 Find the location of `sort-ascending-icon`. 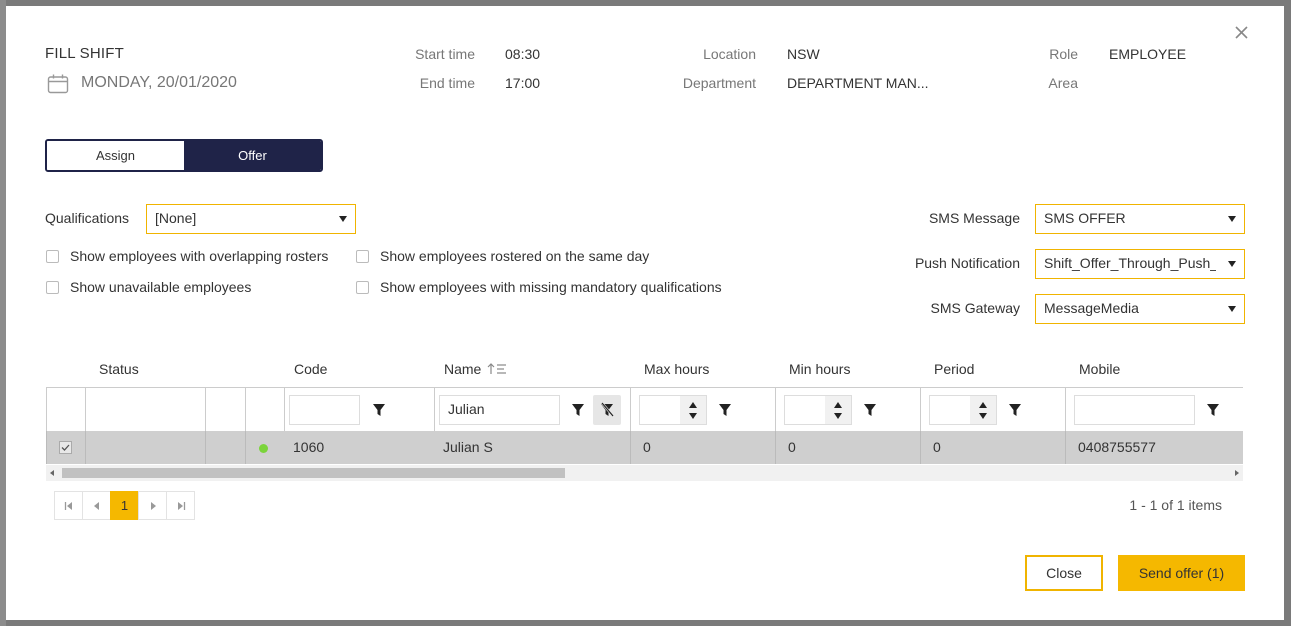

sort-ascending-icon is located at coordinates (497, 368).